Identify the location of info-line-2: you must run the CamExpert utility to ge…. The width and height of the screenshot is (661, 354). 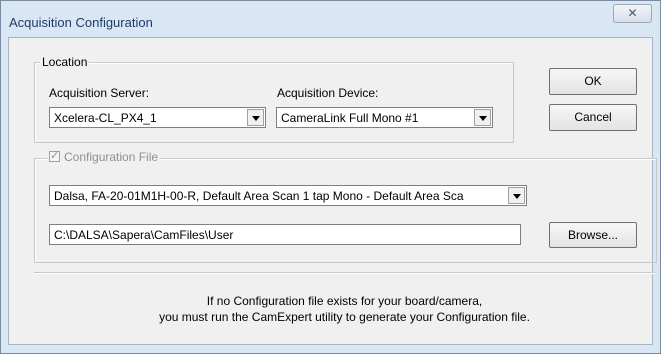
(344, 317).